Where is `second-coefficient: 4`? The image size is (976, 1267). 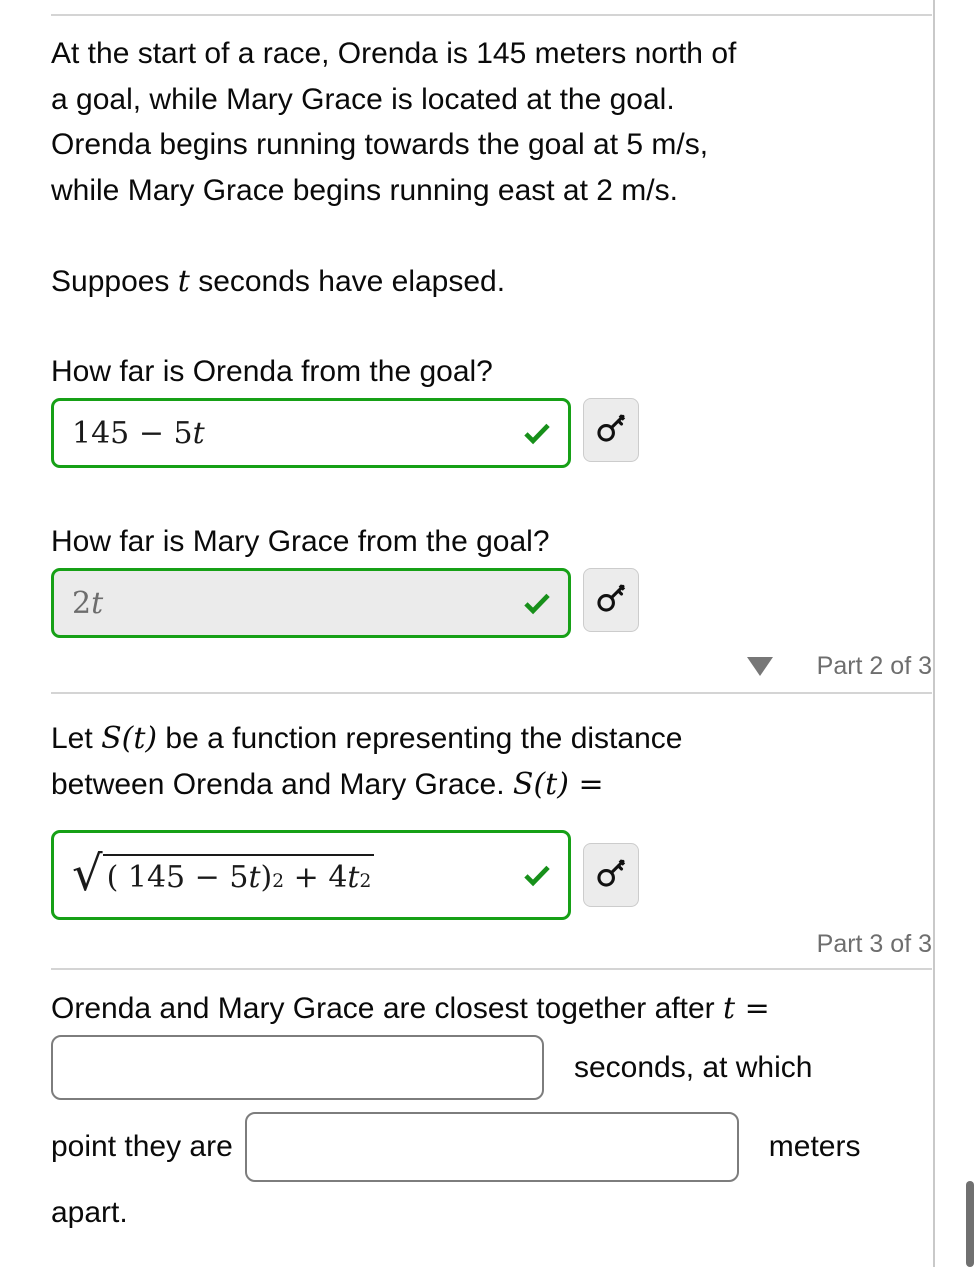 second-coefficient: 4 is located at coordinates (338, 877).